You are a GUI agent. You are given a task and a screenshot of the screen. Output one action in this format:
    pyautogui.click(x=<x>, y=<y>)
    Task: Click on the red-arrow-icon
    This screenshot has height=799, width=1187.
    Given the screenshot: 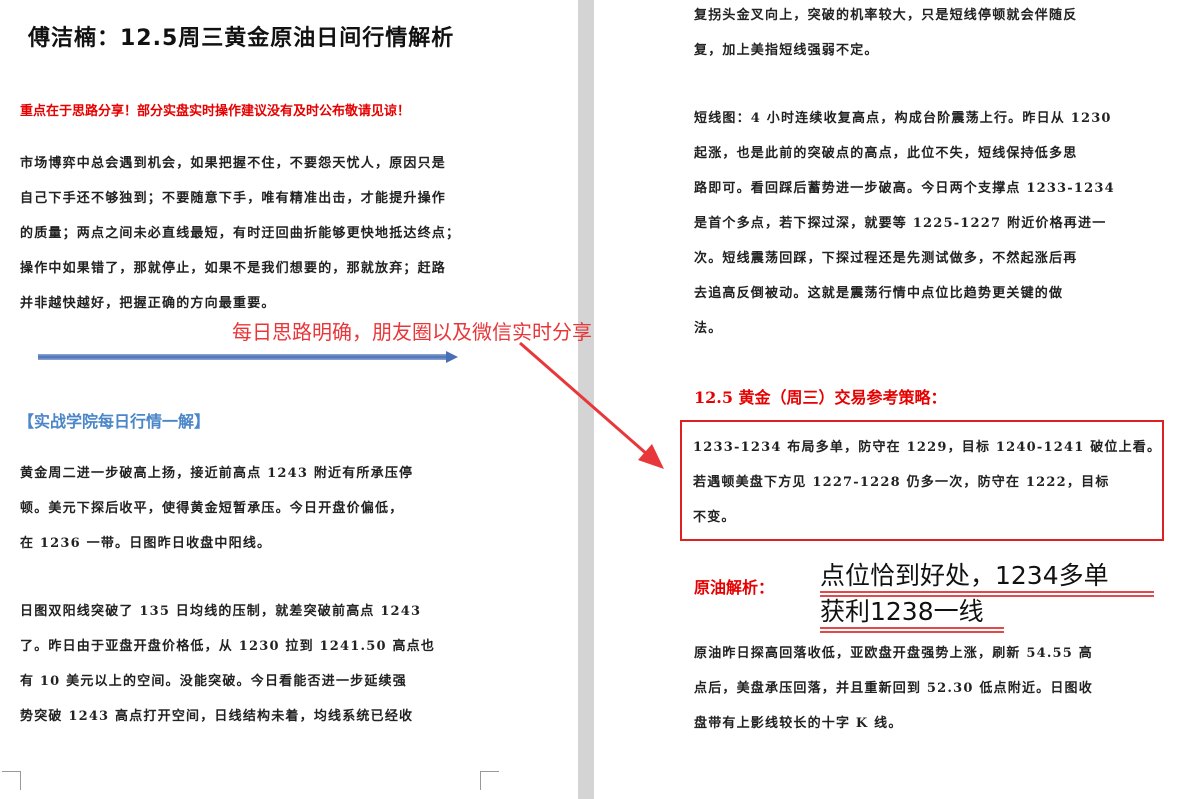 What is the action you would take?
    pyautogui.click(x=591, y=405)
    